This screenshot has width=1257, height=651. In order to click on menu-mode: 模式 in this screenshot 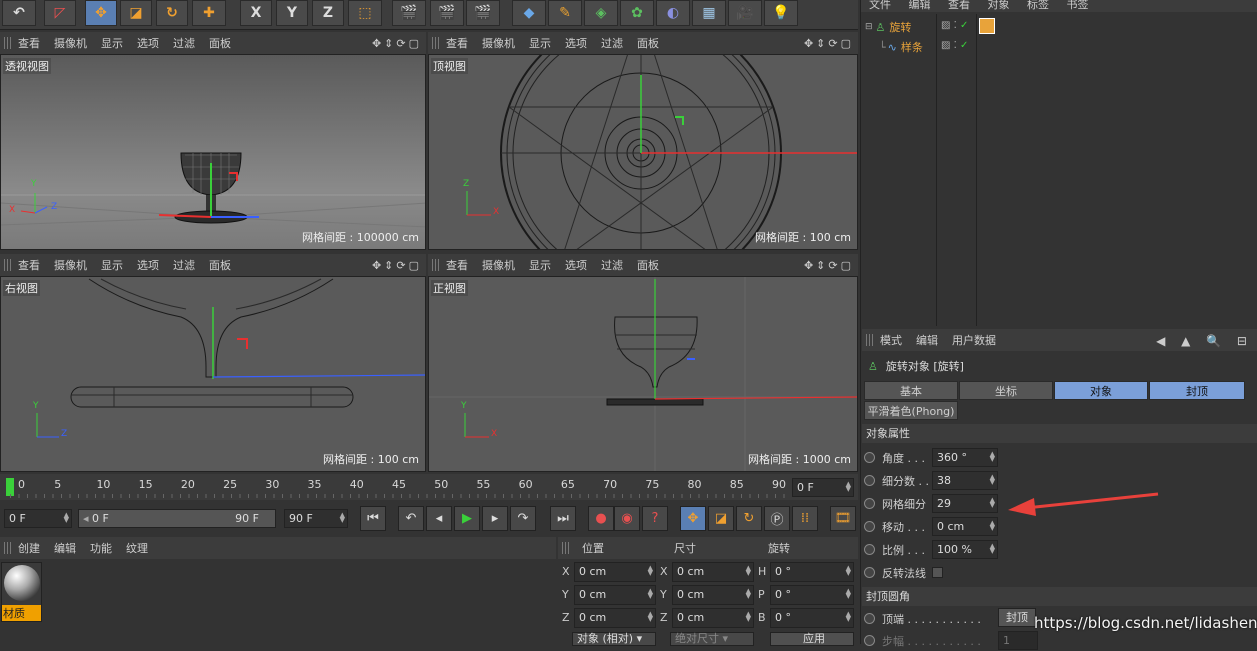, I will do `click(891, 340)`.